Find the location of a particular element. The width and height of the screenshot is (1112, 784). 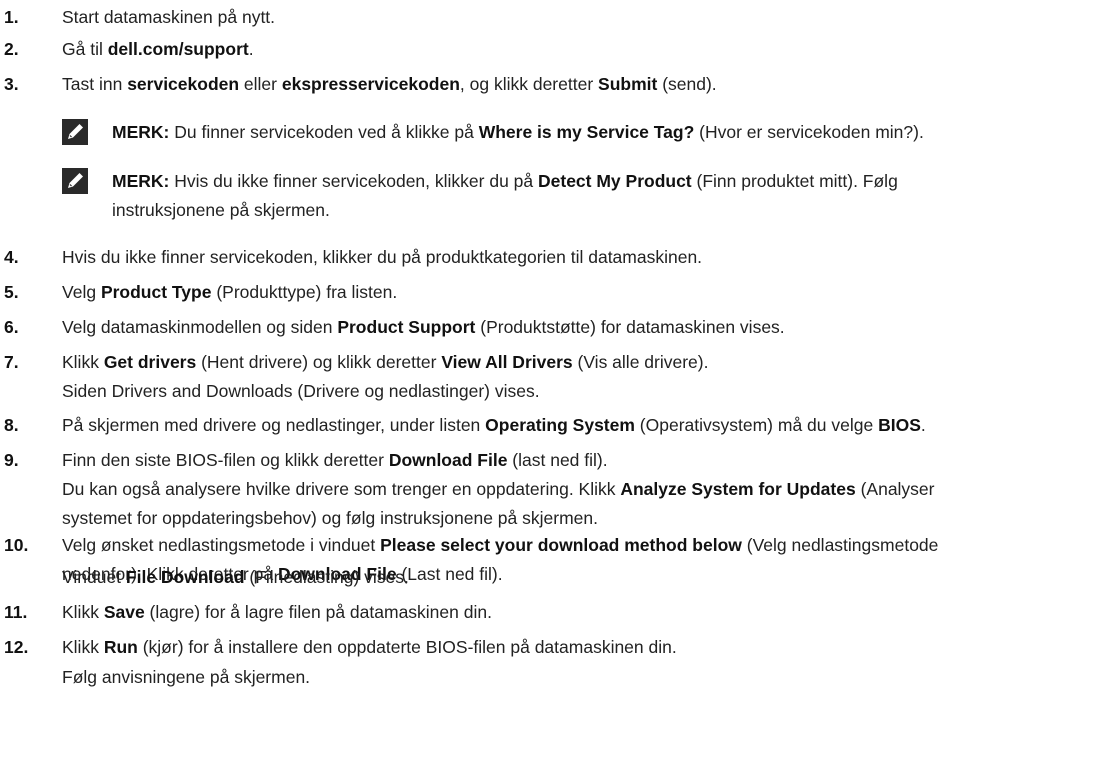

bold-term: BIOS is located at coordinates (899, 425).